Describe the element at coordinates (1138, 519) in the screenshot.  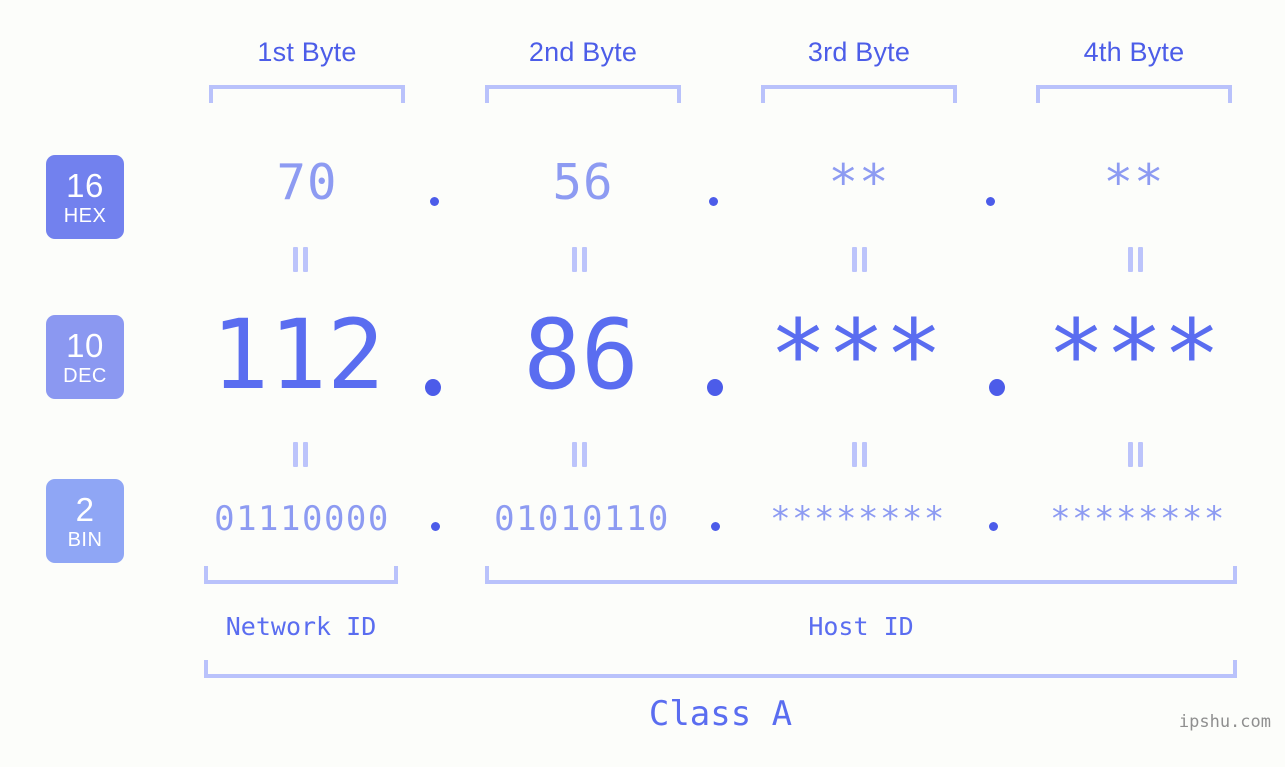
I see `bin-byte-4: ********` at that location.